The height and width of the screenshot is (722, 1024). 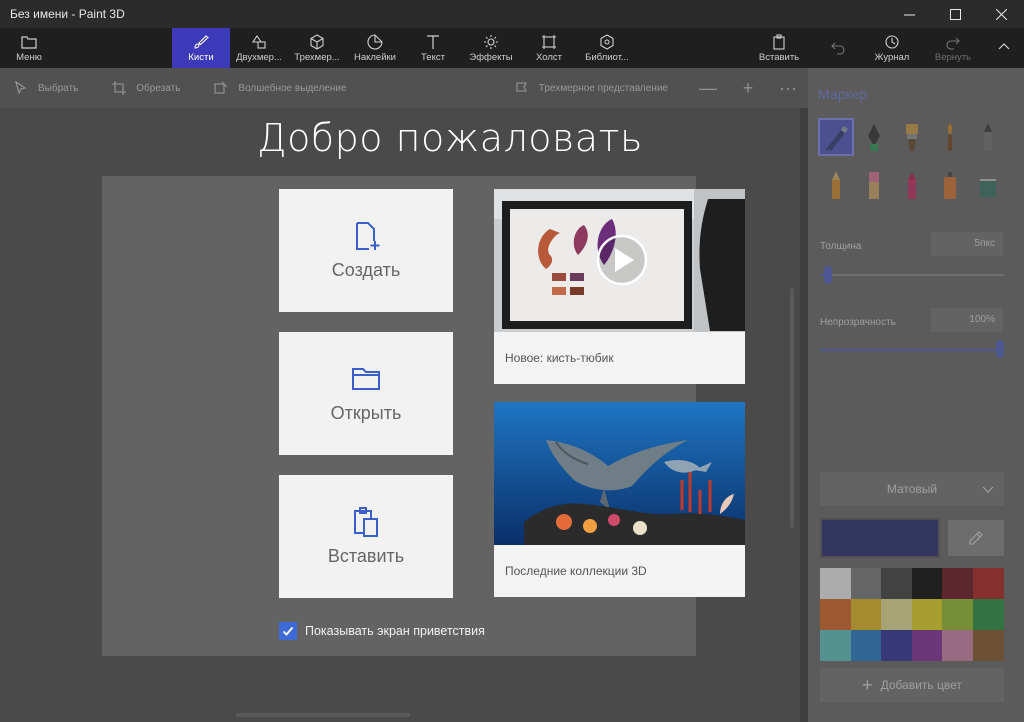 I want to click on tab-text: Текст, so click(x=433, y=48).